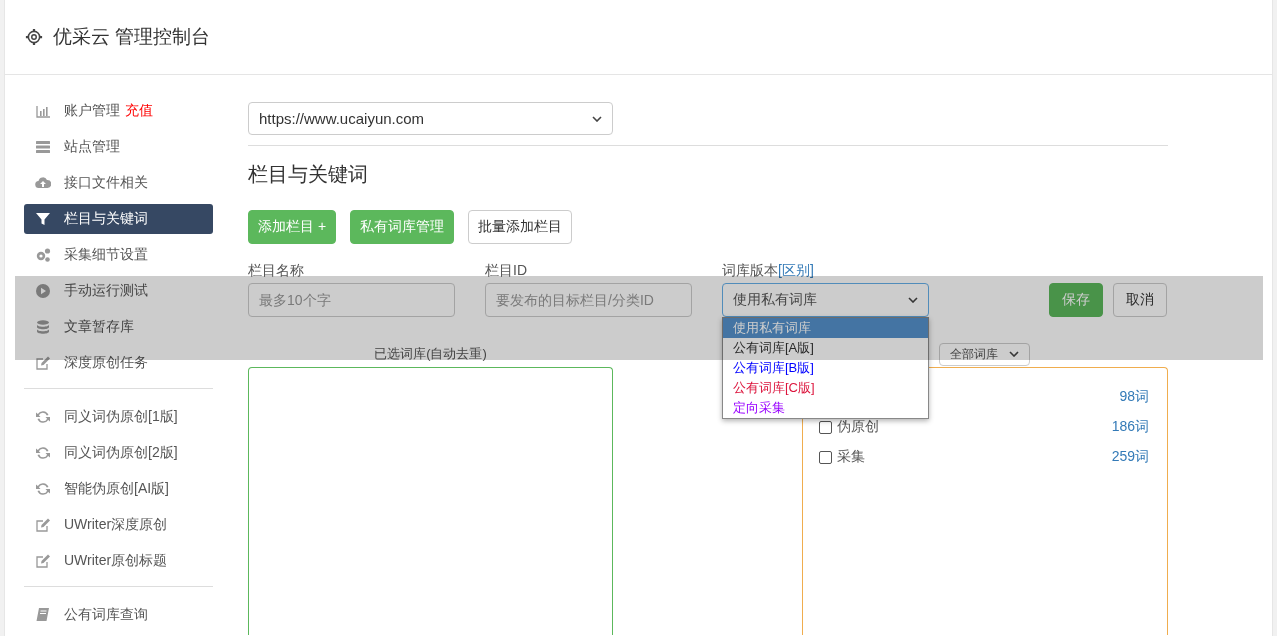  Describe the element at coordinates (118, 219) in the screenshot. I see `sidebar-item: 栏目与关键词` at that location.